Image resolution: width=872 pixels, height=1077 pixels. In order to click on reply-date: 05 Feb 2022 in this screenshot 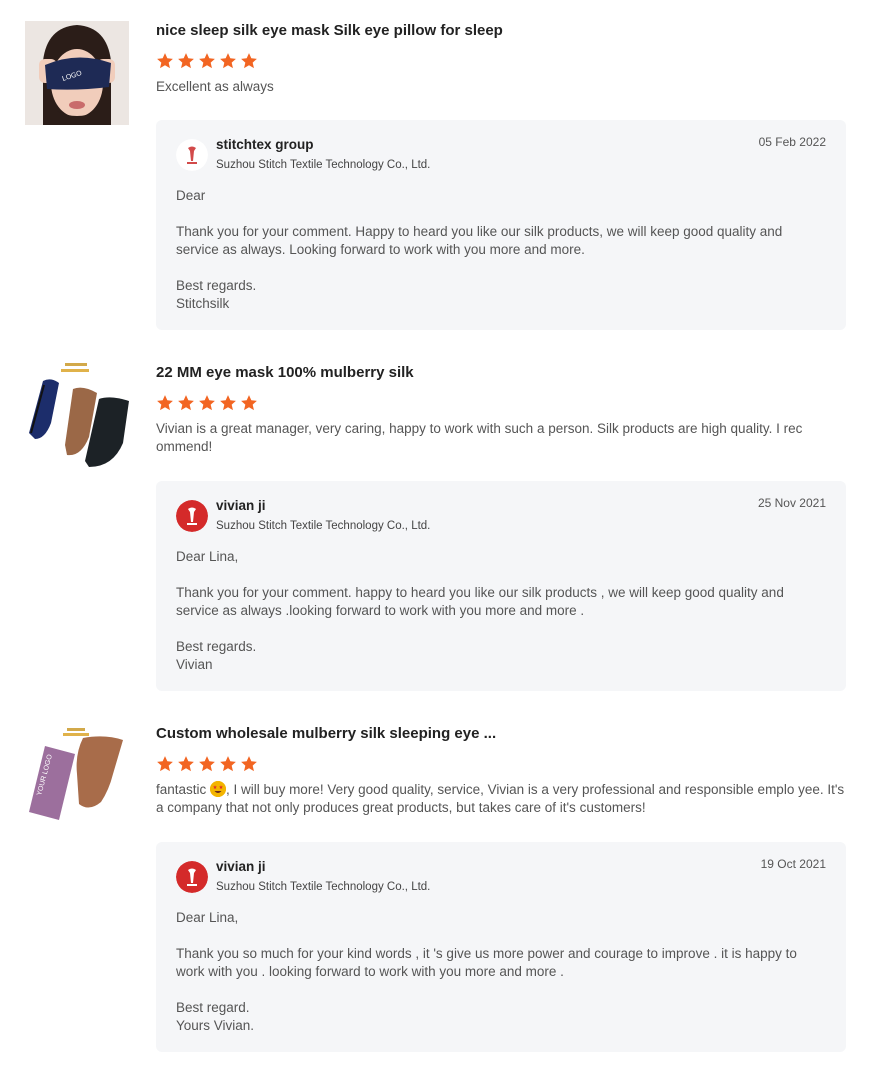, I will do `click(792, 142)`.